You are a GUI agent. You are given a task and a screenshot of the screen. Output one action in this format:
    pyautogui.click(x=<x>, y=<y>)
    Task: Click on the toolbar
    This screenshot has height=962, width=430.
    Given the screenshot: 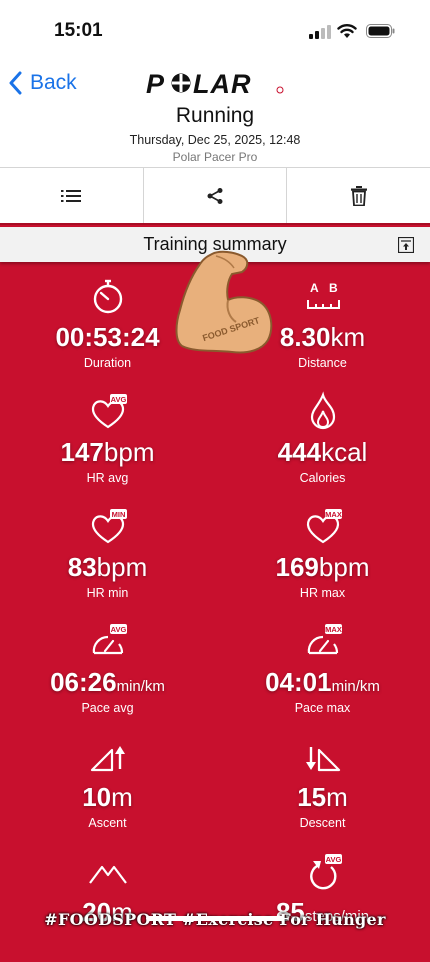 What is the action you would take?
    pyautogui.click(x=215, y=196)
    